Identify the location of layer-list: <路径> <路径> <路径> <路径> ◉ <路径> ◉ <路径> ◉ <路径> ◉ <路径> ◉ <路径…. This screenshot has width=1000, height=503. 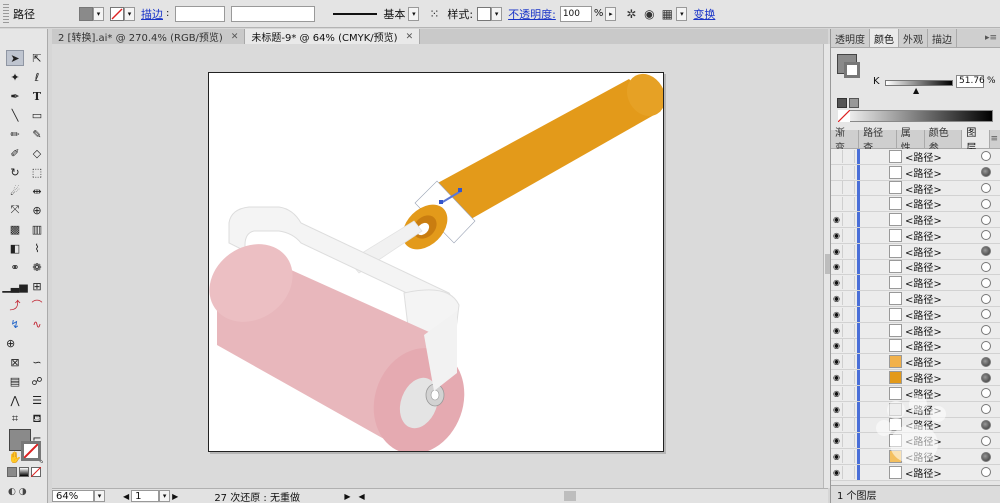
(915, 315).